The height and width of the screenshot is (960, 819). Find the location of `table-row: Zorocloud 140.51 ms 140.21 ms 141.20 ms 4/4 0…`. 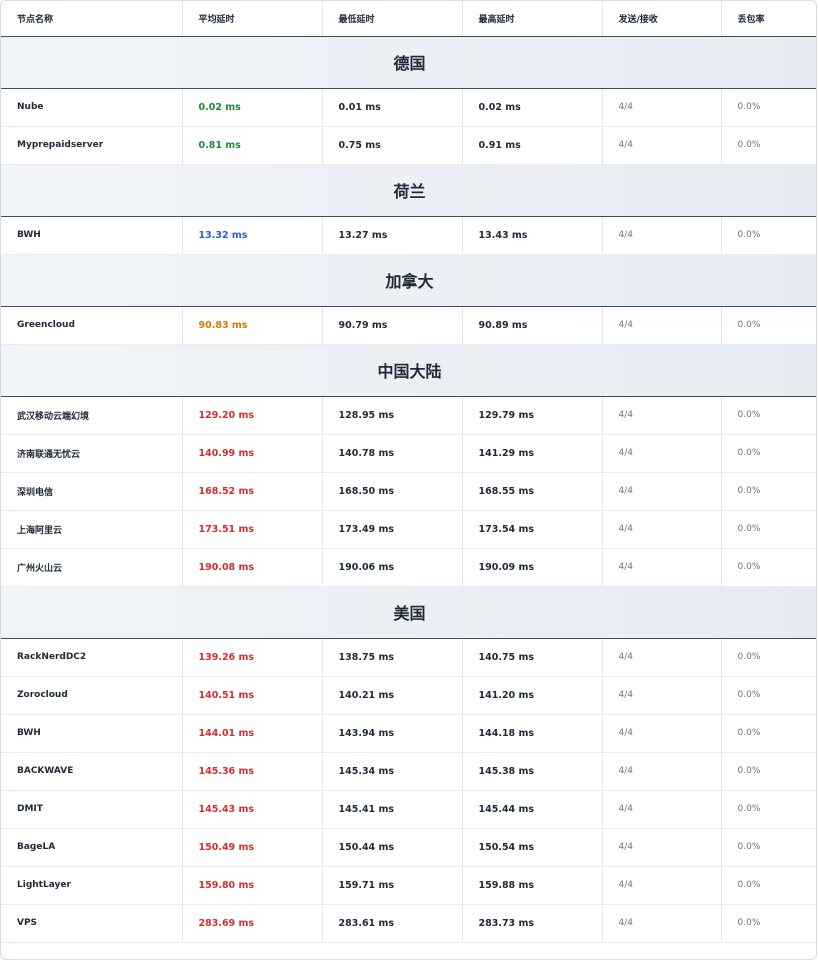

table-row: Zorocloud 140.51 ms 140.21 ms 141.20 ms 4/4 0… is located at coordinates (408, 695).